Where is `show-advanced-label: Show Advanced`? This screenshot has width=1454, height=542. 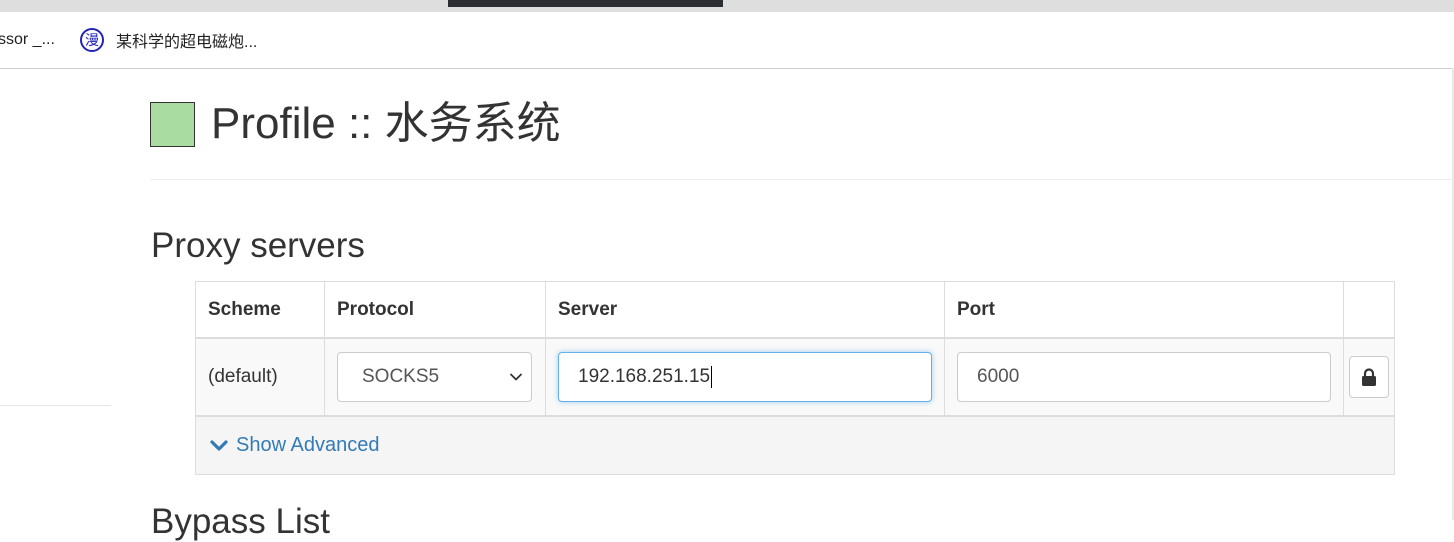
show-advanced-label: Show Advanced is located at coordinates (308, 445).